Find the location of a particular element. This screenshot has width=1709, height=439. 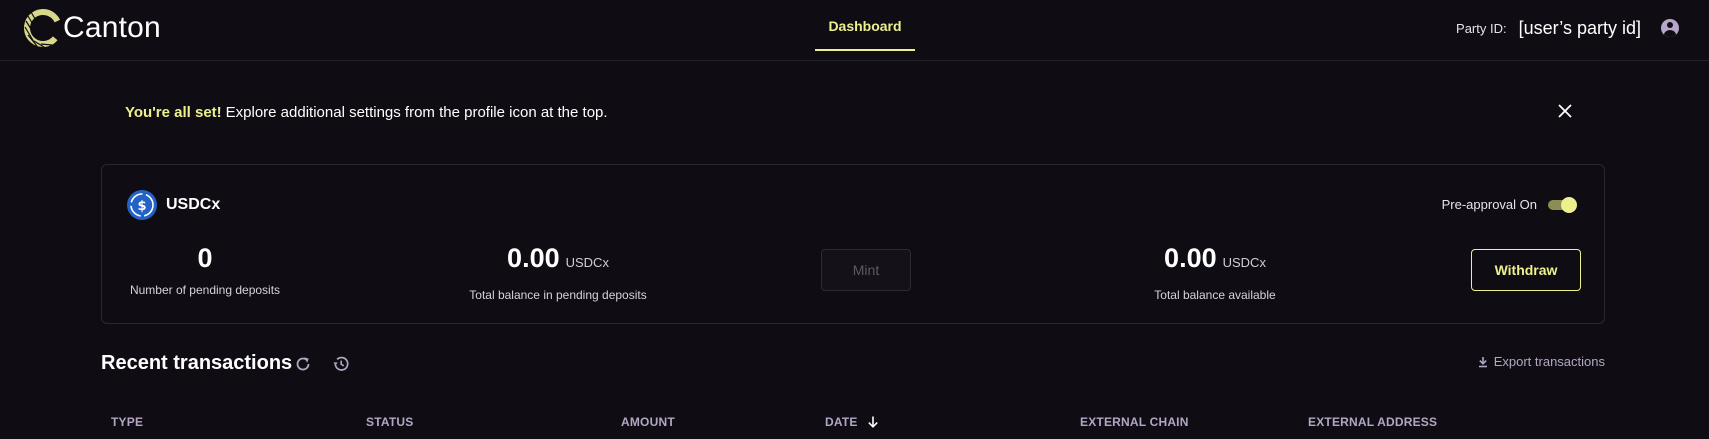

available-balance-stat: 0.00 USDCx Total balance available is located at coordinates (1215, 272).